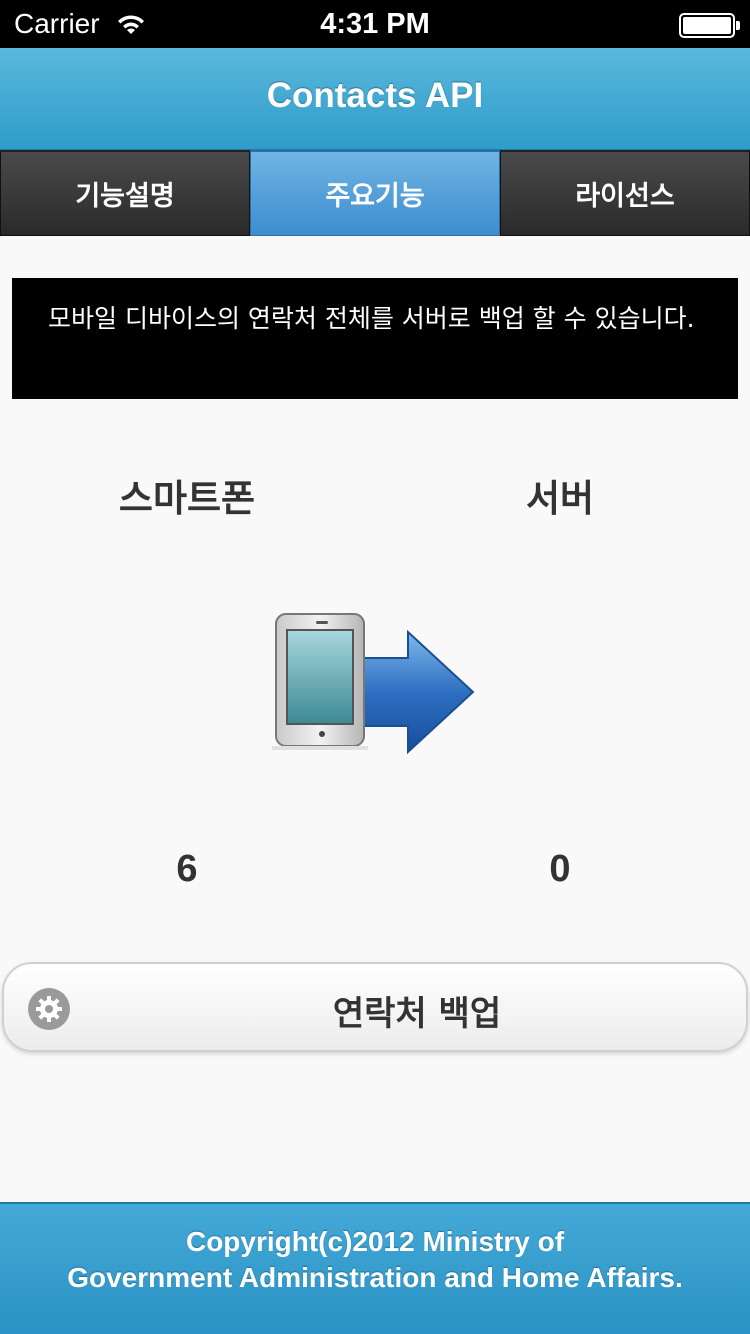  I want to click on backup-button-label: 연락처 백업, so click(417, 1014).